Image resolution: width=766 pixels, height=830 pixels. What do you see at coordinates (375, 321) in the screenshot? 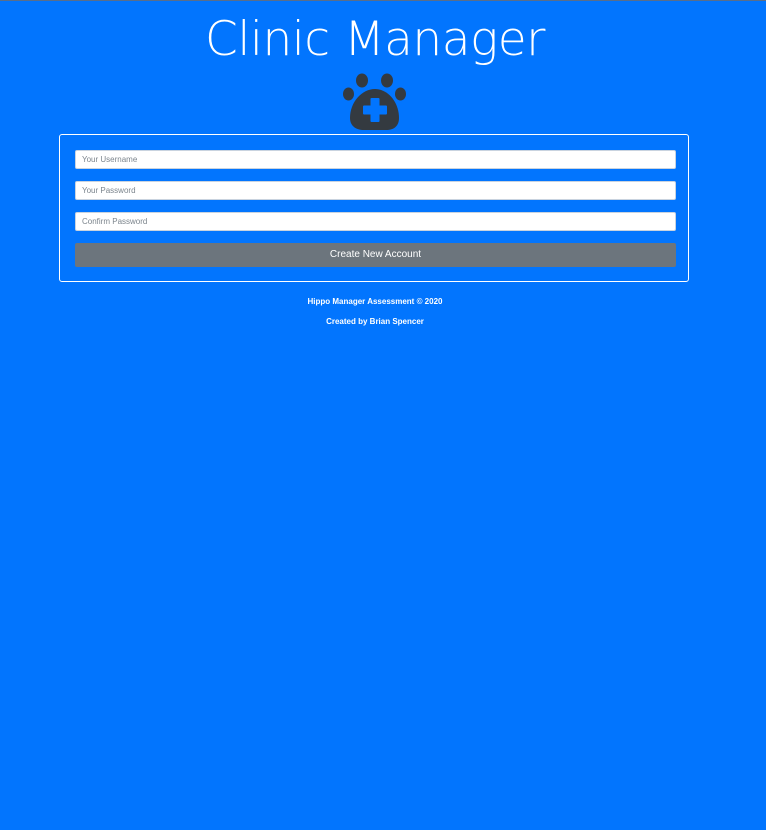
I see `footer-credit: Created by Brian Spencer` at bounding box center [375, 321].